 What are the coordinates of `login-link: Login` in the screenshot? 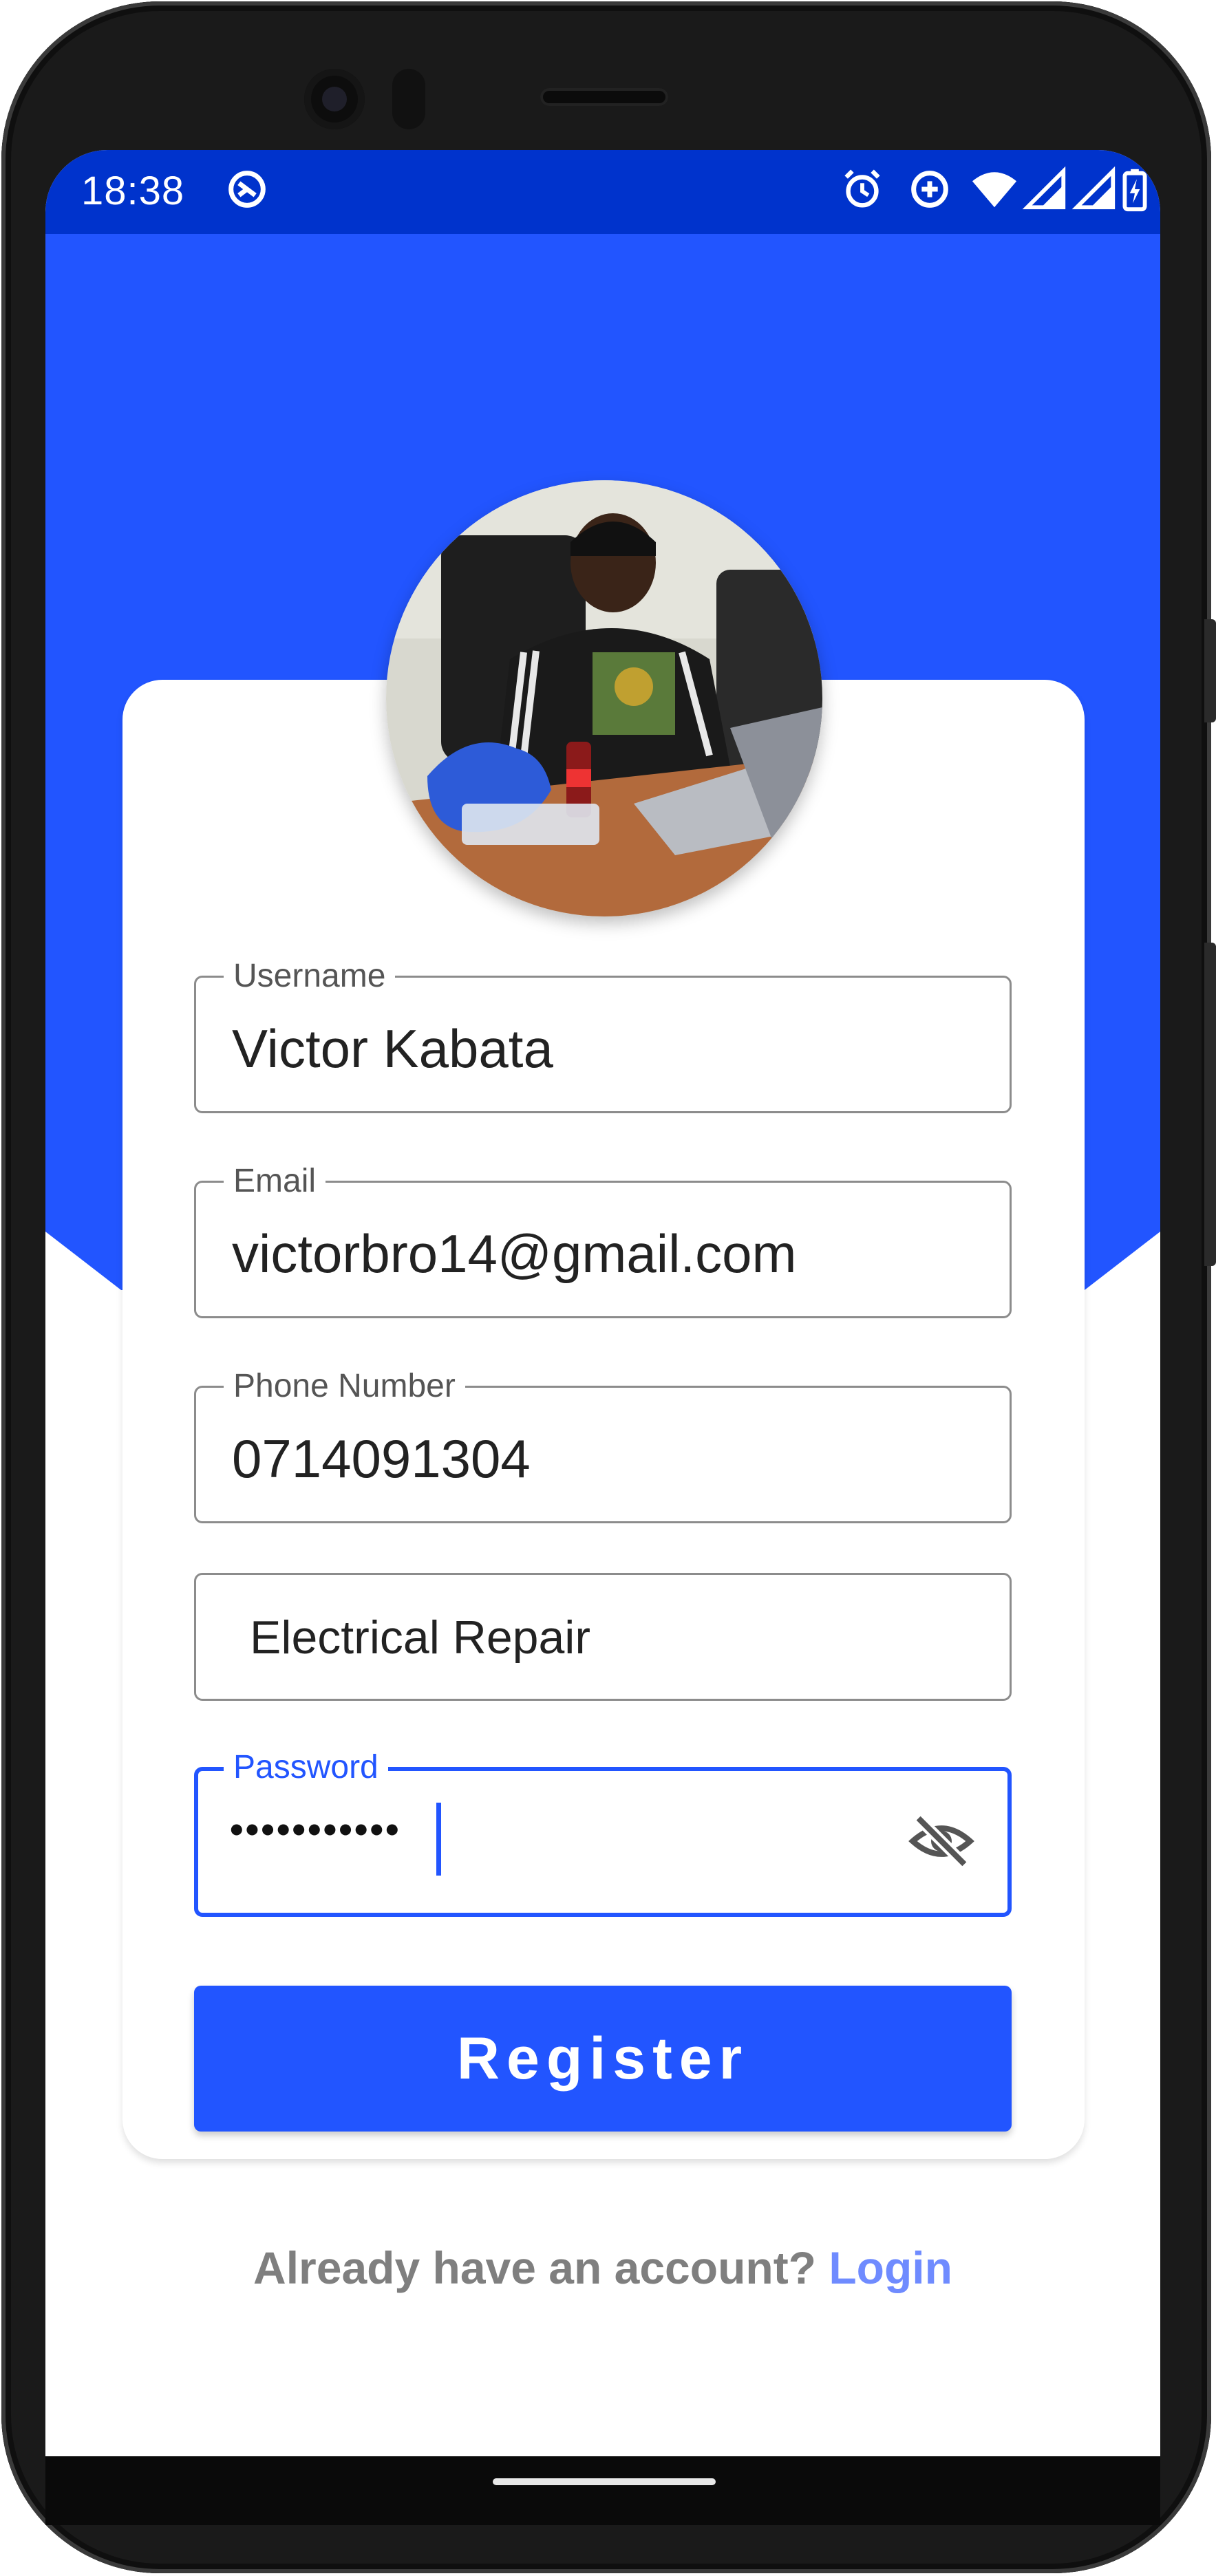 It's located at (891, 2267).